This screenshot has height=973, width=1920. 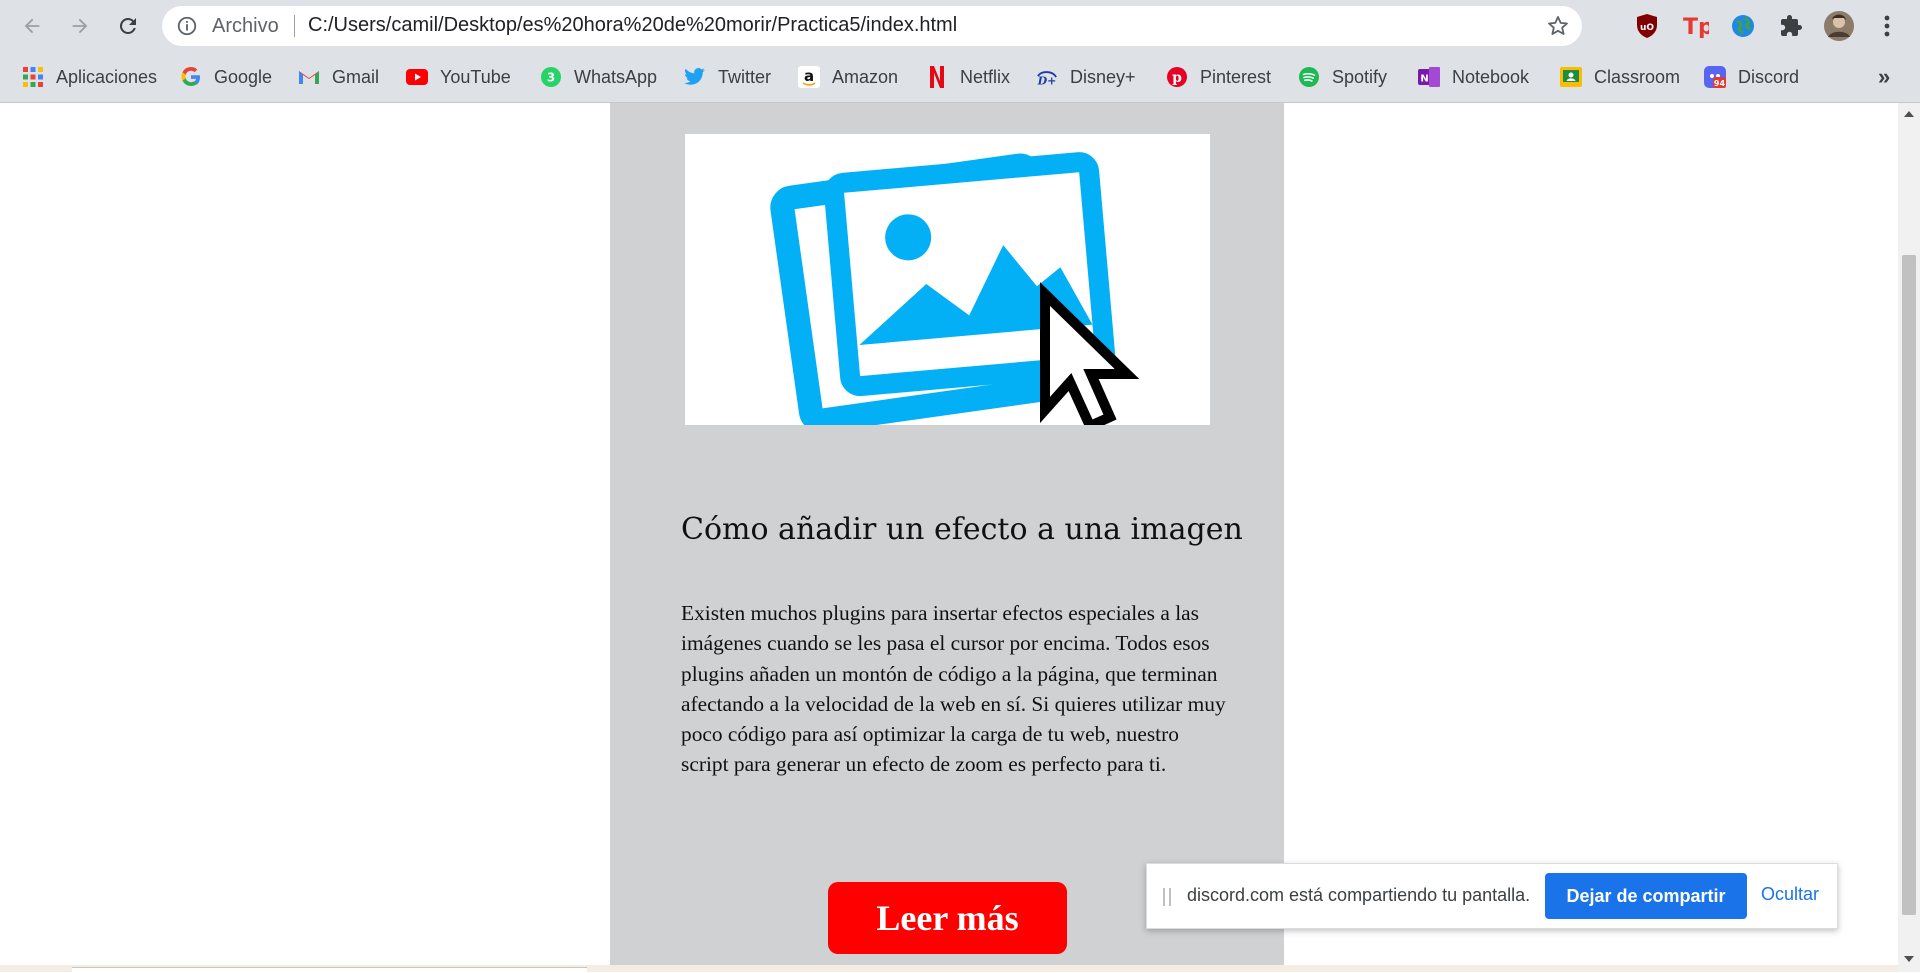 I want to click on svg-text: p, so click(x=1177, y=78).